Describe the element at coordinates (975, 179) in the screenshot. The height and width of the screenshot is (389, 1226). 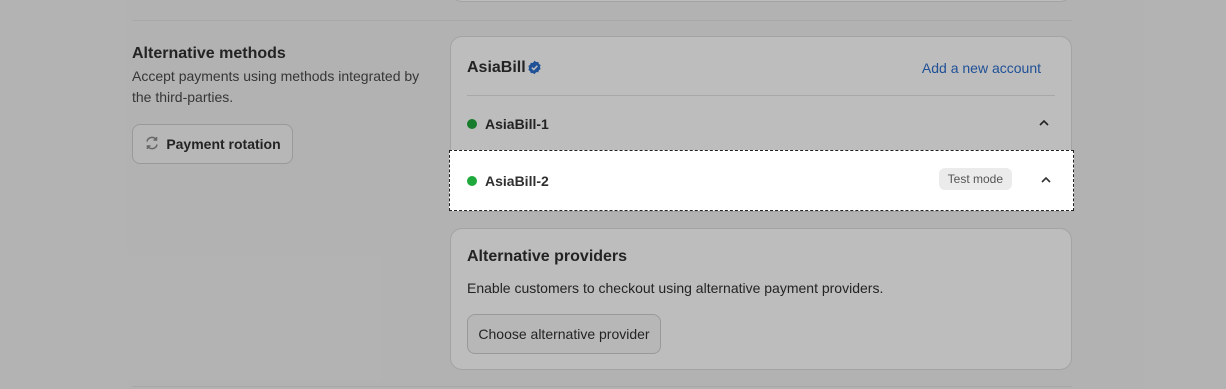
I see `test-mode-badge: Test mode` at that location.